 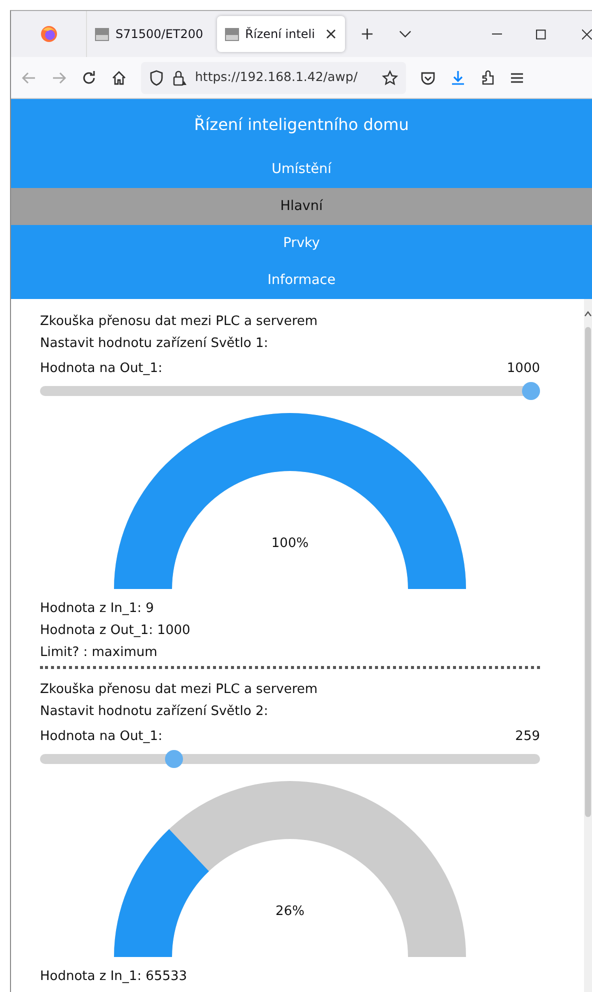 What do you see at coordinates (116, 631) in the screenshot?
I see `reading-text: Hodnota z Out_1: 1000` at bounding box center [116, 631].